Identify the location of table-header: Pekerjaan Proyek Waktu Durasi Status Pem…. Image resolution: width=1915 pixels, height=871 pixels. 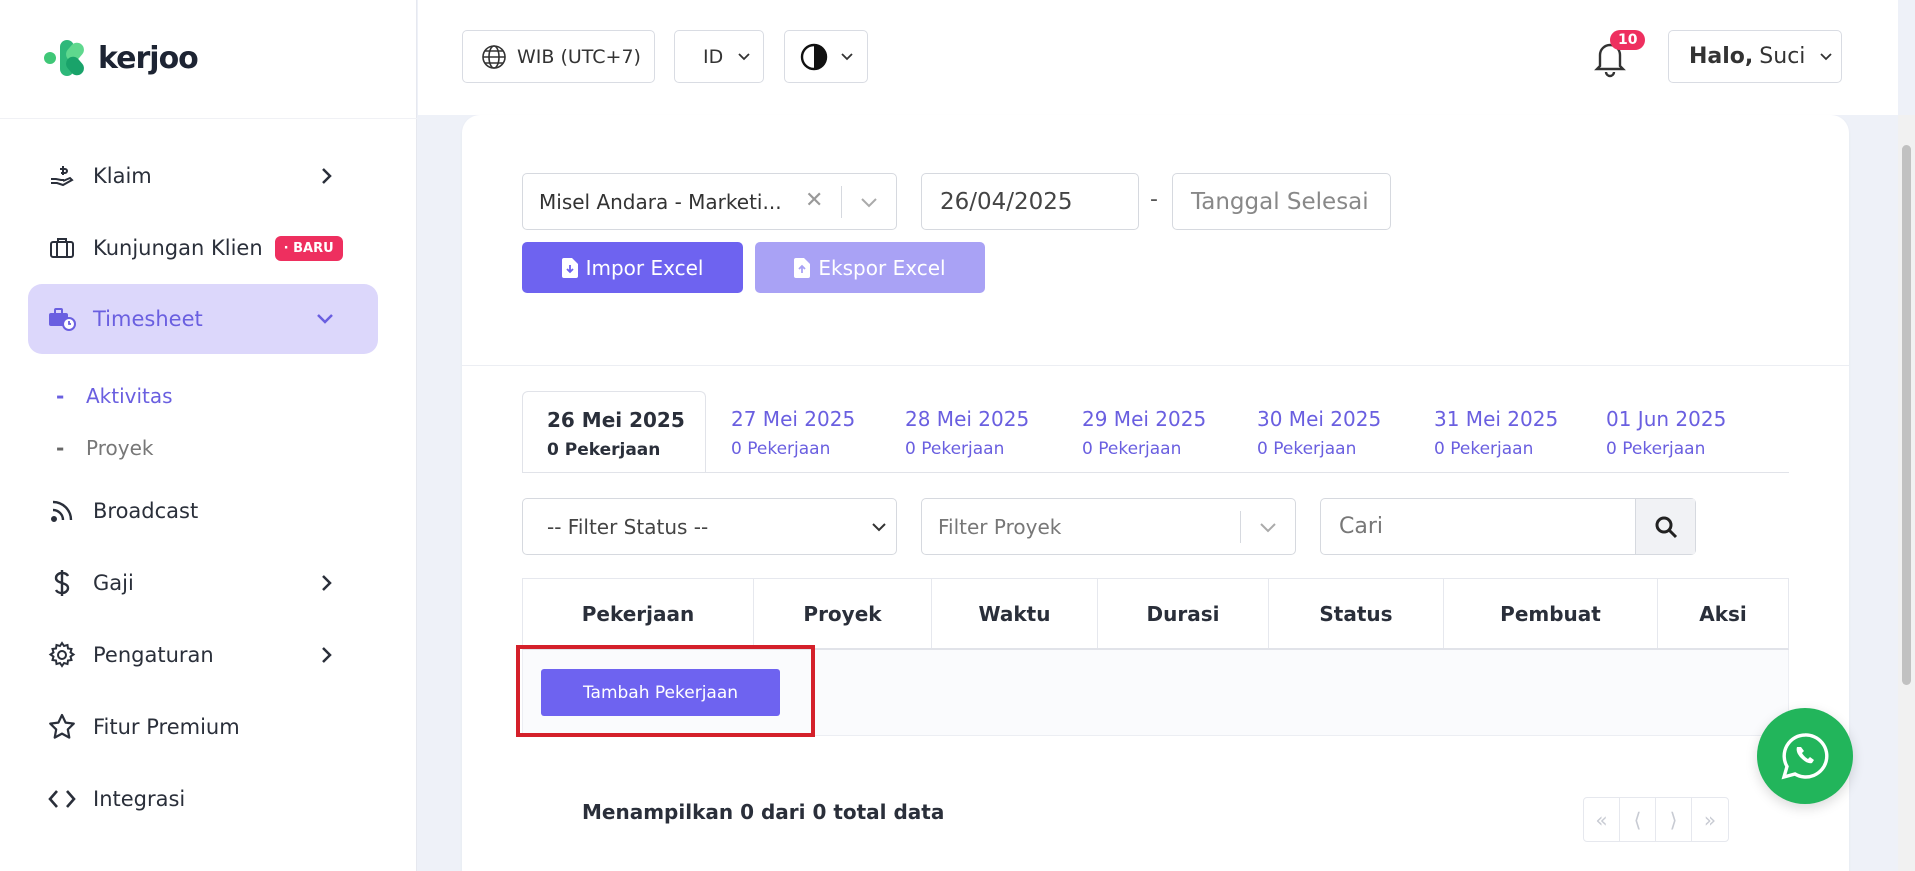
(1155, 614).